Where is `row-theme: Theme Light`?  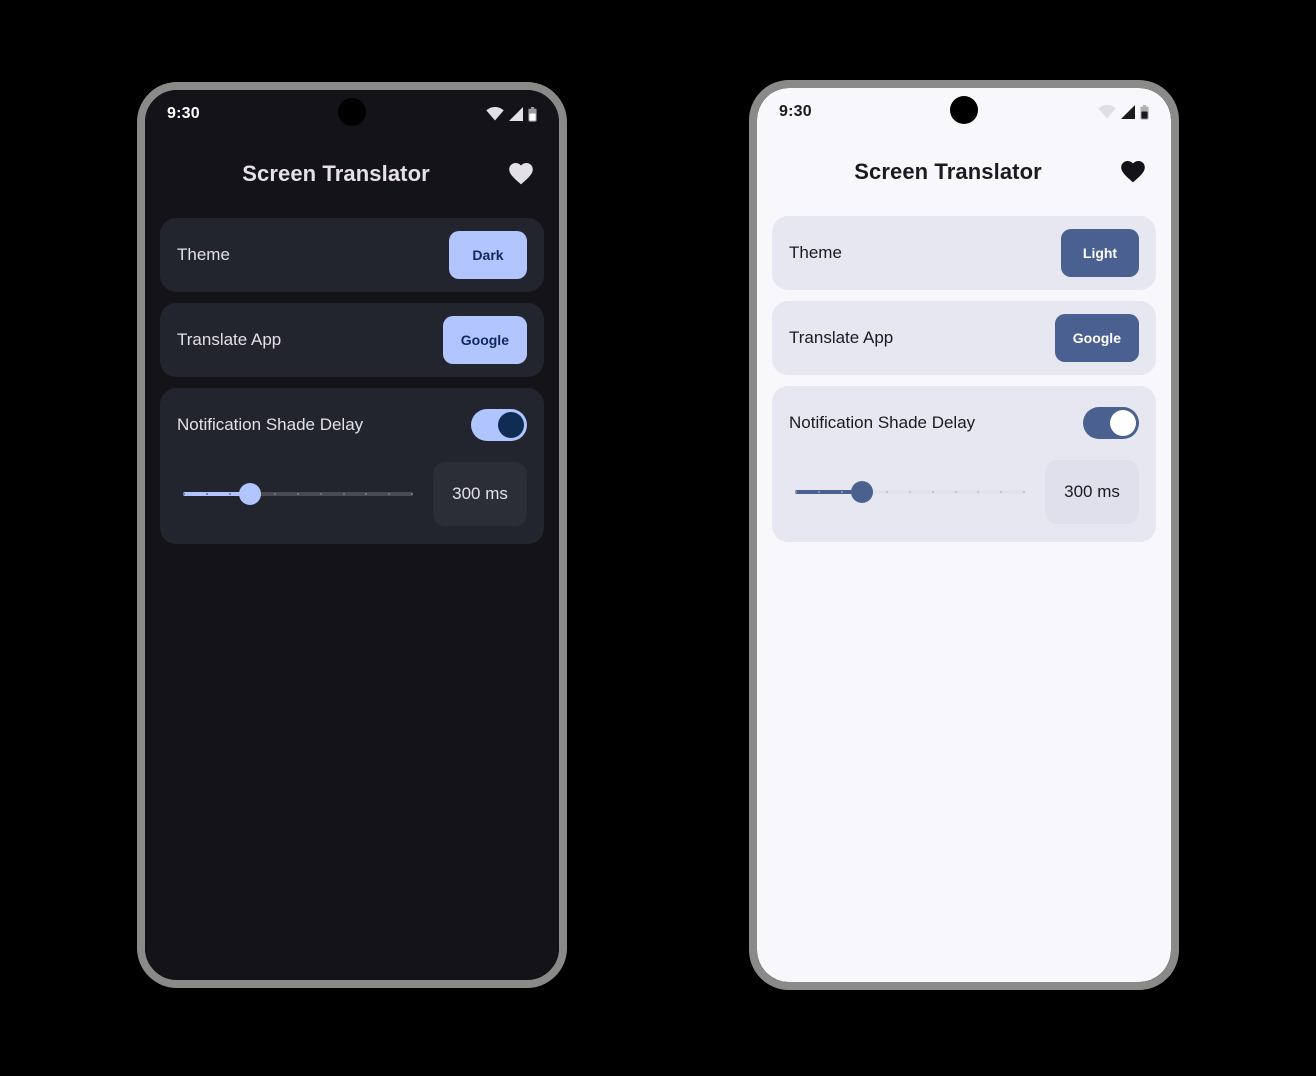 row-theme: Theme Light is located at coordinates (964, 253).